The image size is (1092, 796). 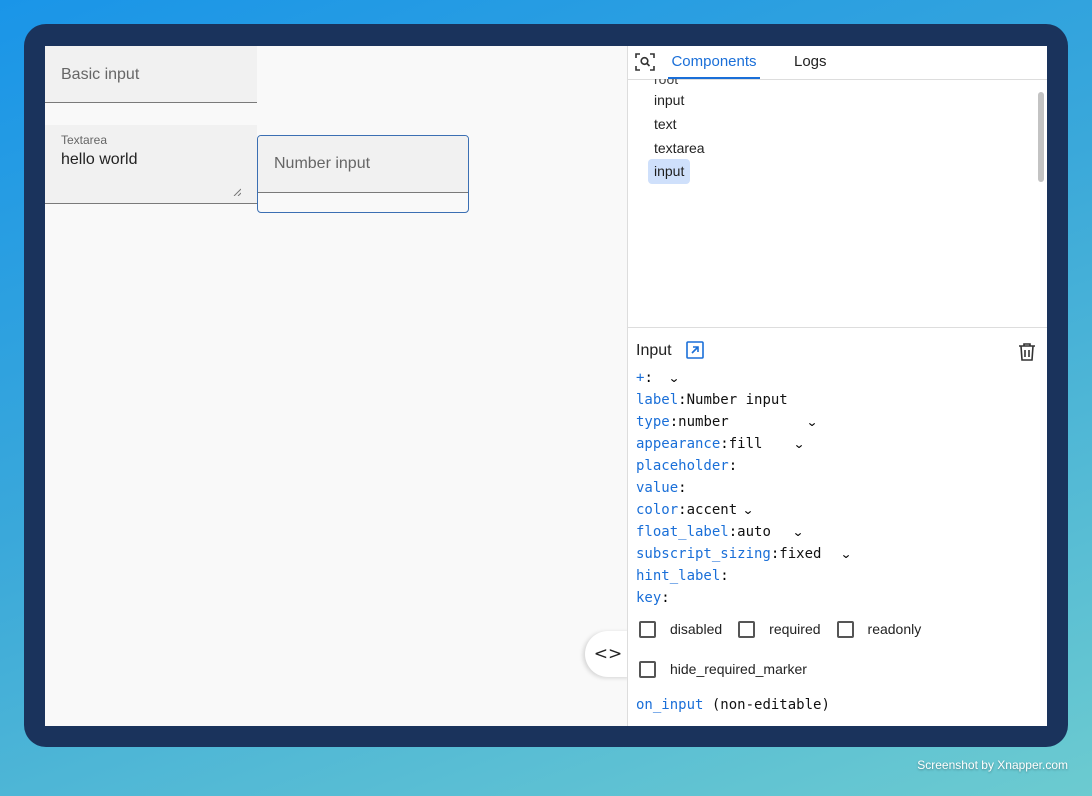 I want to click on event-key: on_input, so click(x=670, y=705).